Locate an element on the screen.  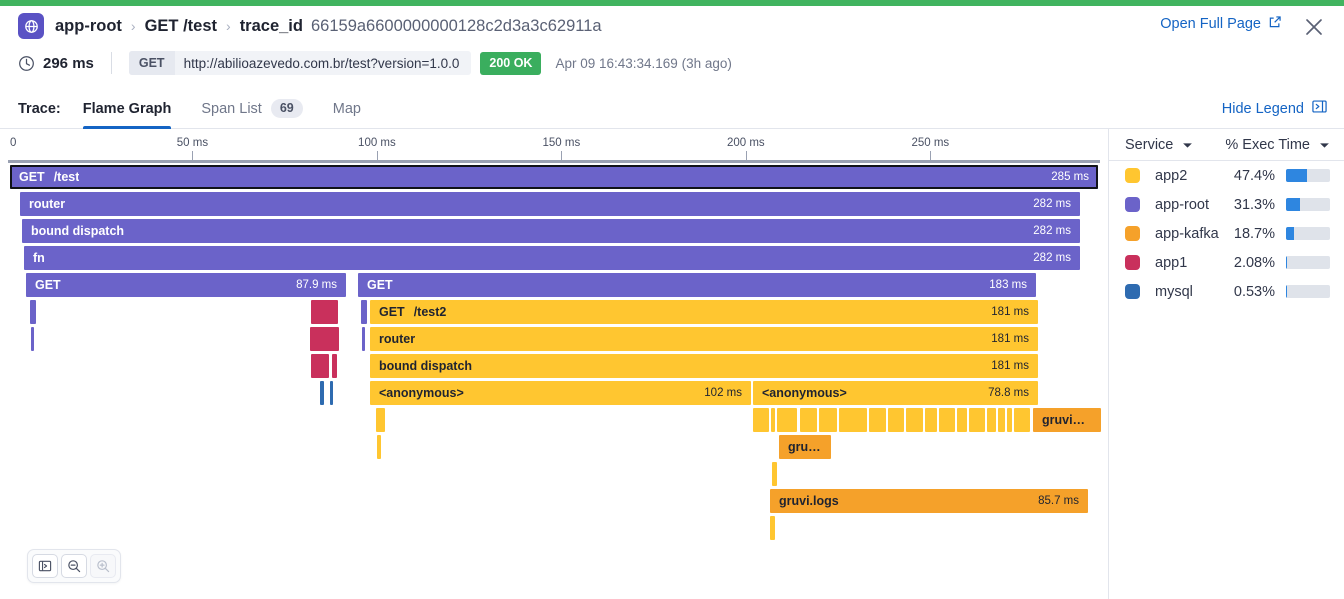
flamegraph-span-duration: 282 ms is located at coordinates (1052, 258).